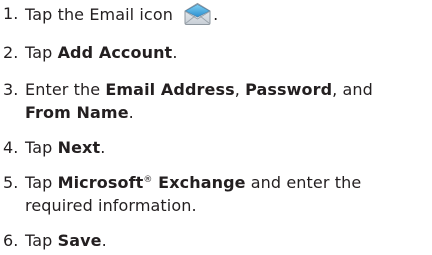 The height and width of the screenshot is (255, 432). Describe the element at coordinates (170, 89) in the screenshot. I see `step-text-bold: Email Address` at that location.